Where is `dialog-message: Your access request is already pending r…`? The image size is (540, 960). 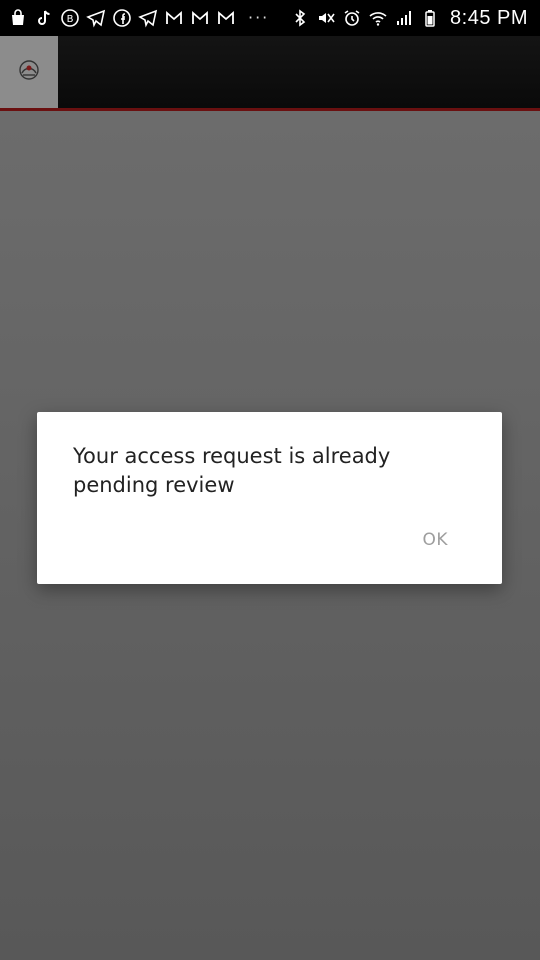 dialog-message: Your access request is already pending r… is located at coordinates (232, 470).